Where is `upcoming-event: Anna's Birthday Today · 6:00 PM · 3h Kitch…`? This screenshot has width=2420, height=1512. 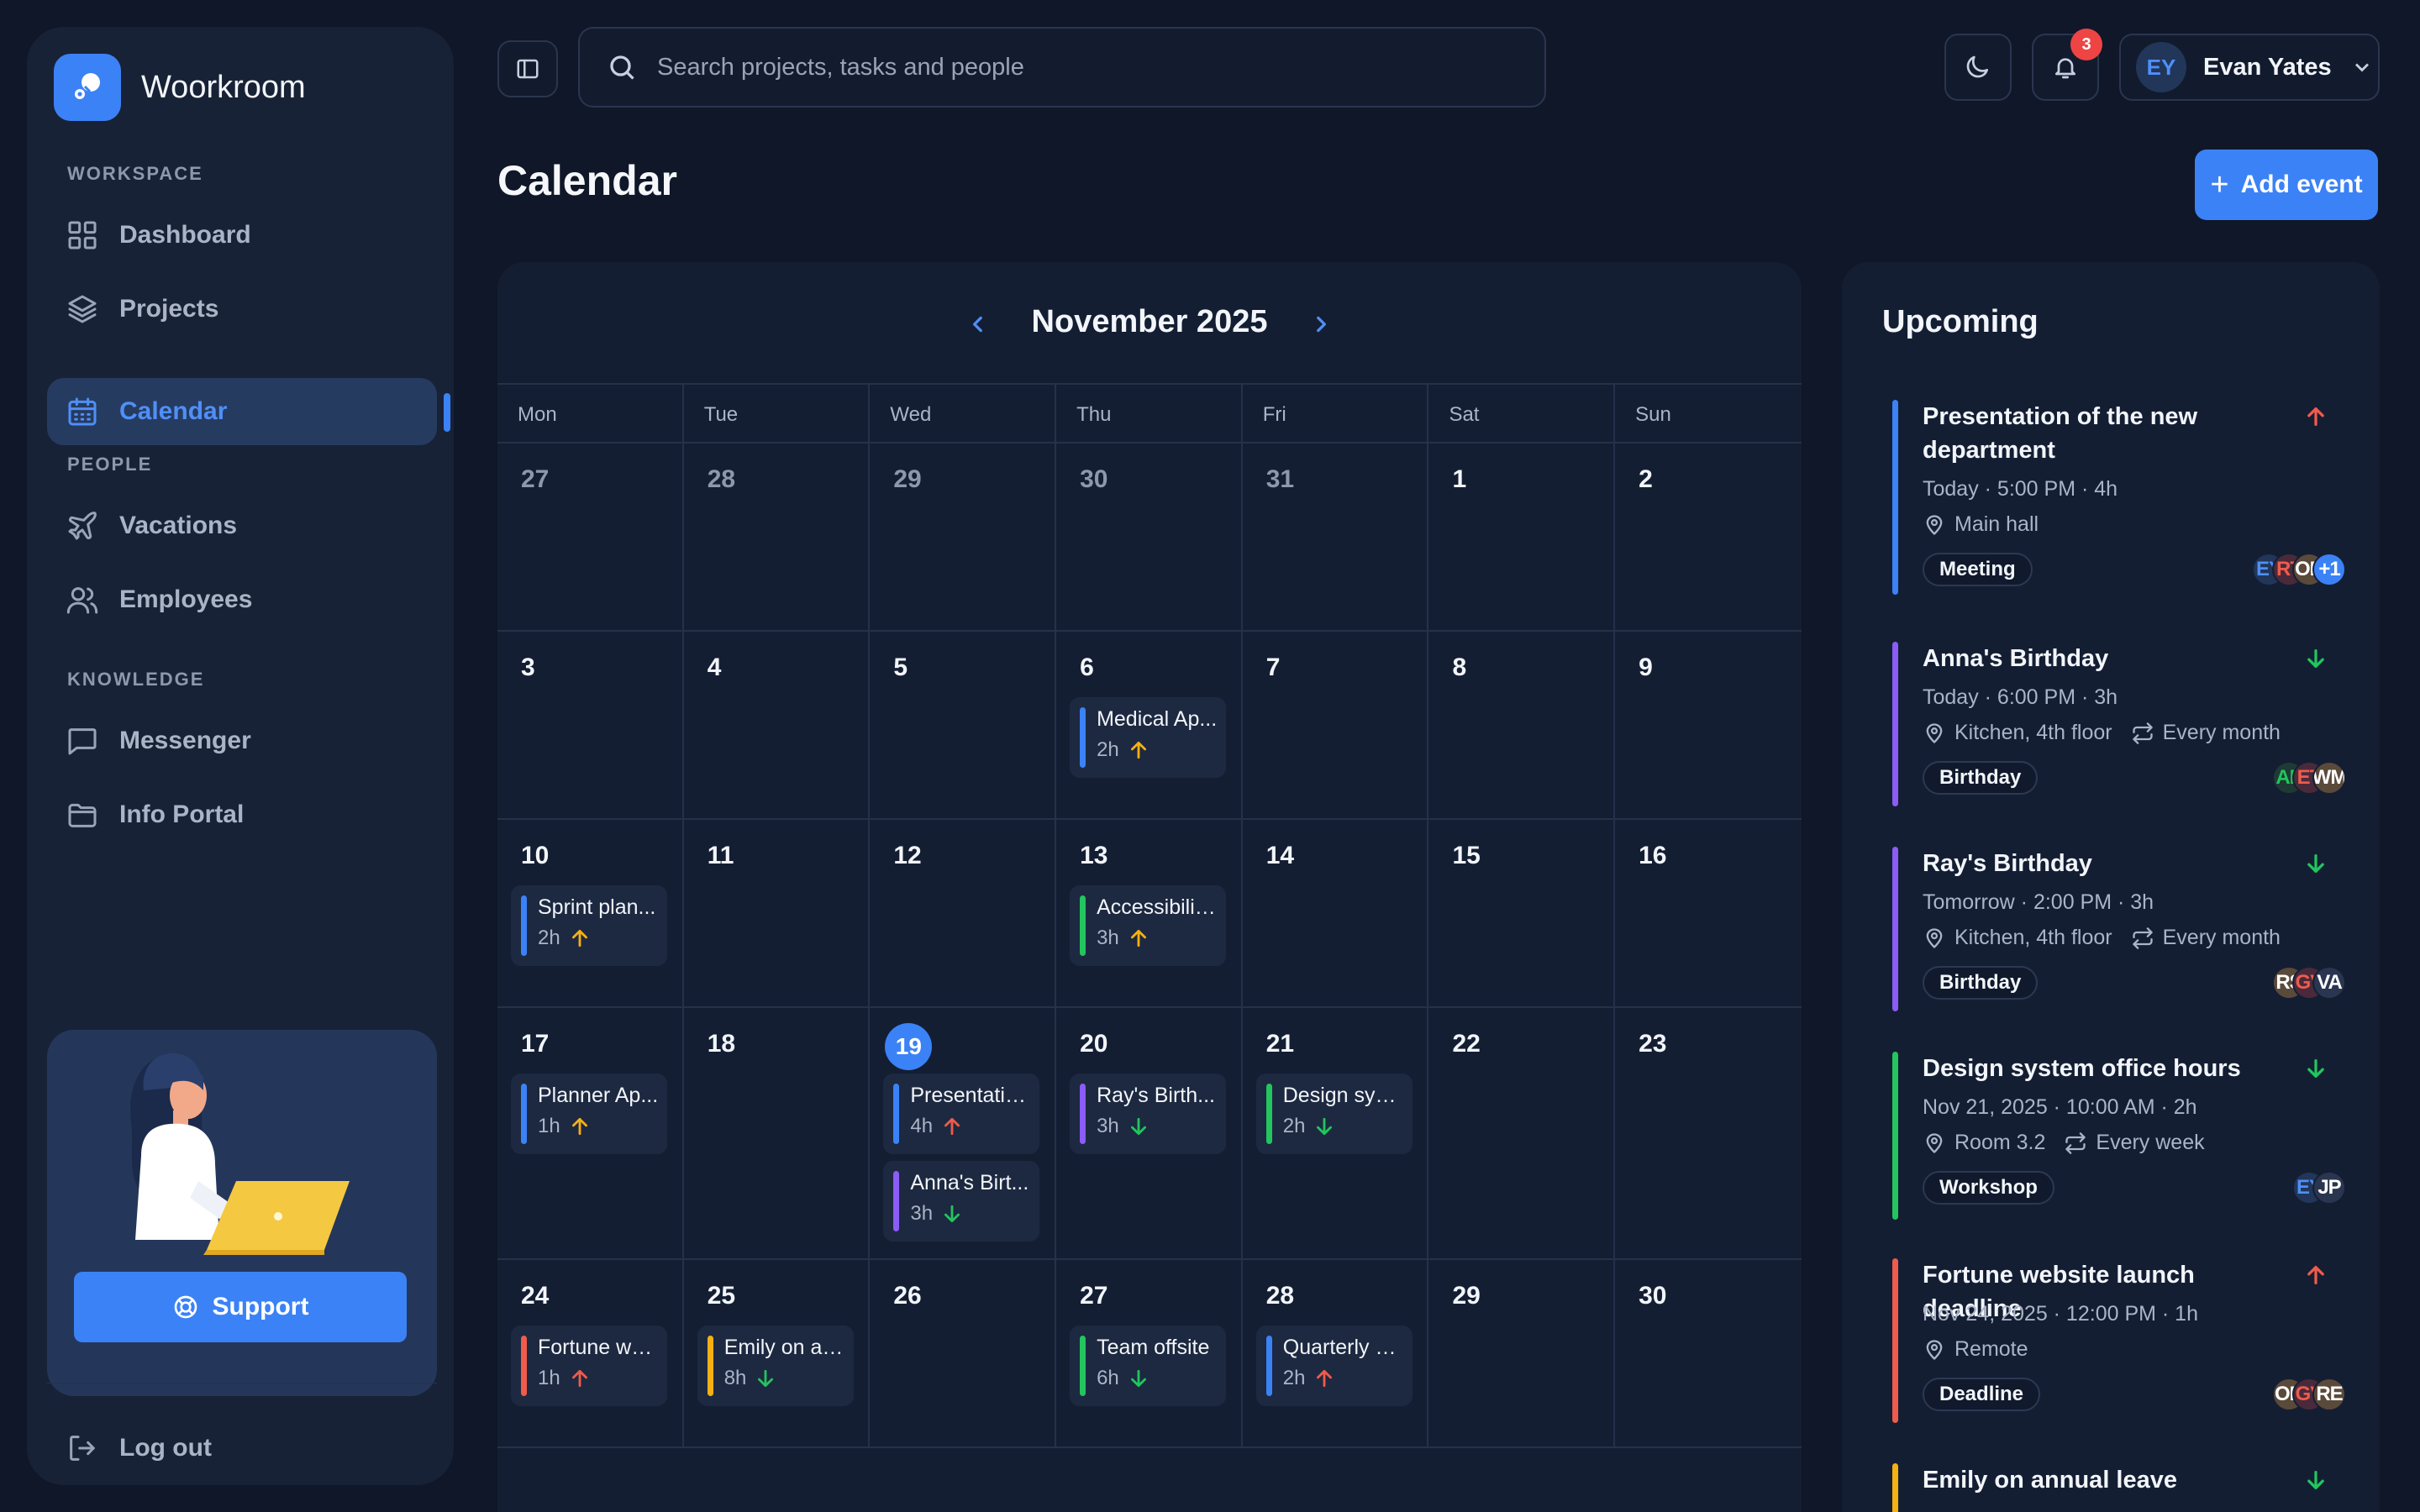
upcoming-event: Anna's Birthday Today · 6:00 PM · 3h Kitch… is located at coordinates (2119, 724).